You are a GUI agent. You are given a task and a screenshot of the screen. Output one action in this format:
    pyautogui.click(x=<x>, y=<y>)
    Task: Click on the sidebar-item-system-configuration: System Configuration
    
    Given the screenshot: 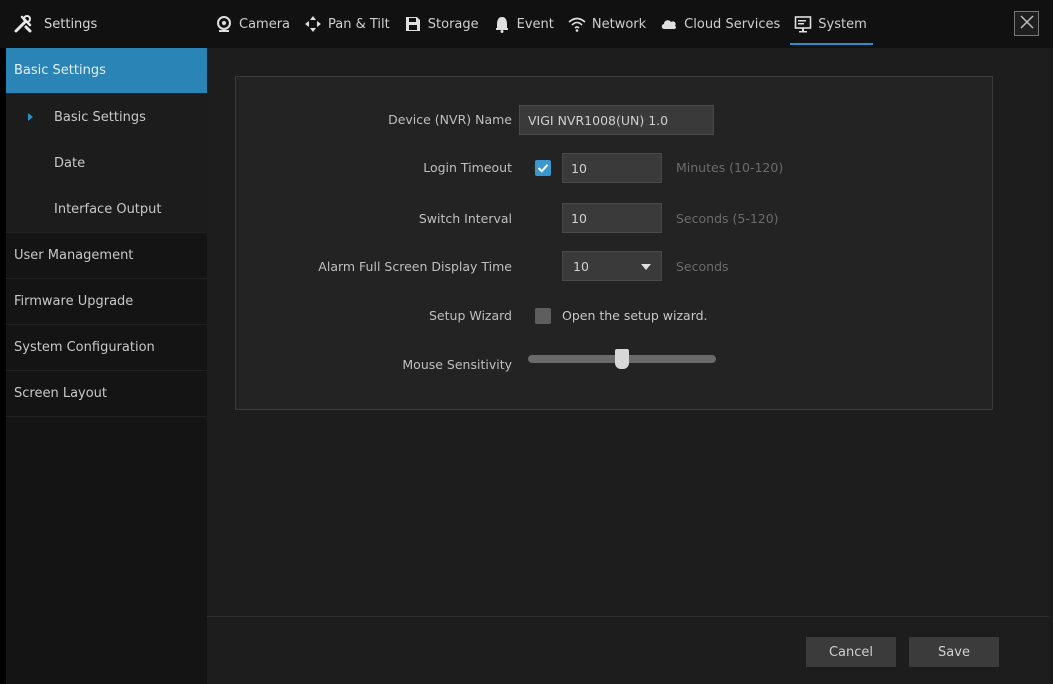 What is the action you would take?
    pyautogui.click(x=106, y=348)
    